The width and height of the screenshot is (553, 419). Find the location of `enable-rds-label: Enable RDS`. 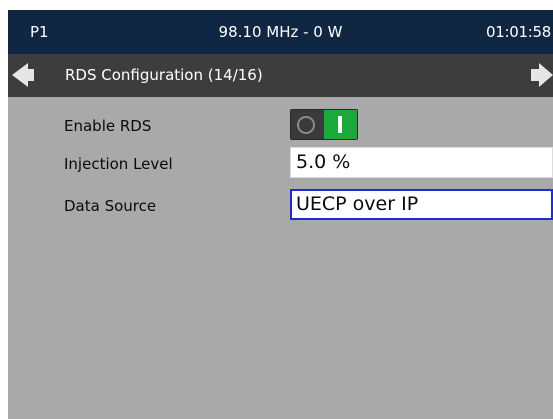

enable-rds-label: Enable RDS is located at coordinates (108, 126).